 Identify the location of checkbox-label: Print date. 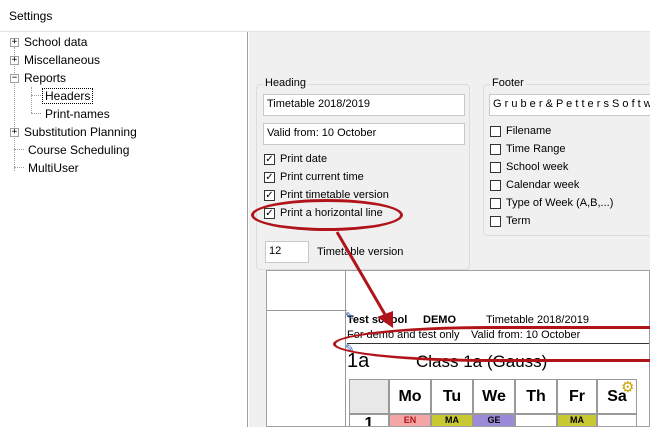
(304, 159).